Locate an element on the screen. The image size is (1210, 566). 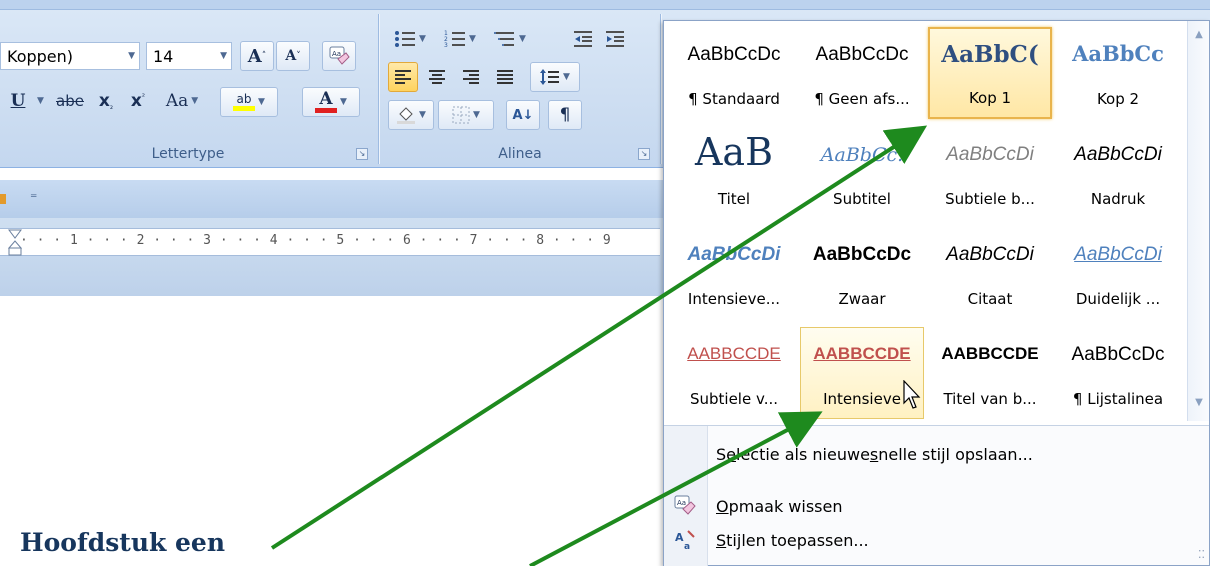
shrink-font-button: A ˅ is located at coordinates (293, 56).